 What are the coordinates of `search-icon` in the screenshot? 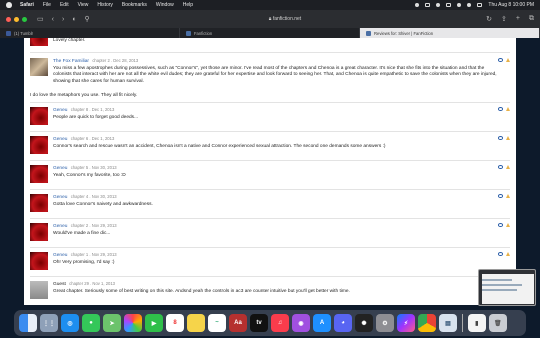 It's located at (469, 5).